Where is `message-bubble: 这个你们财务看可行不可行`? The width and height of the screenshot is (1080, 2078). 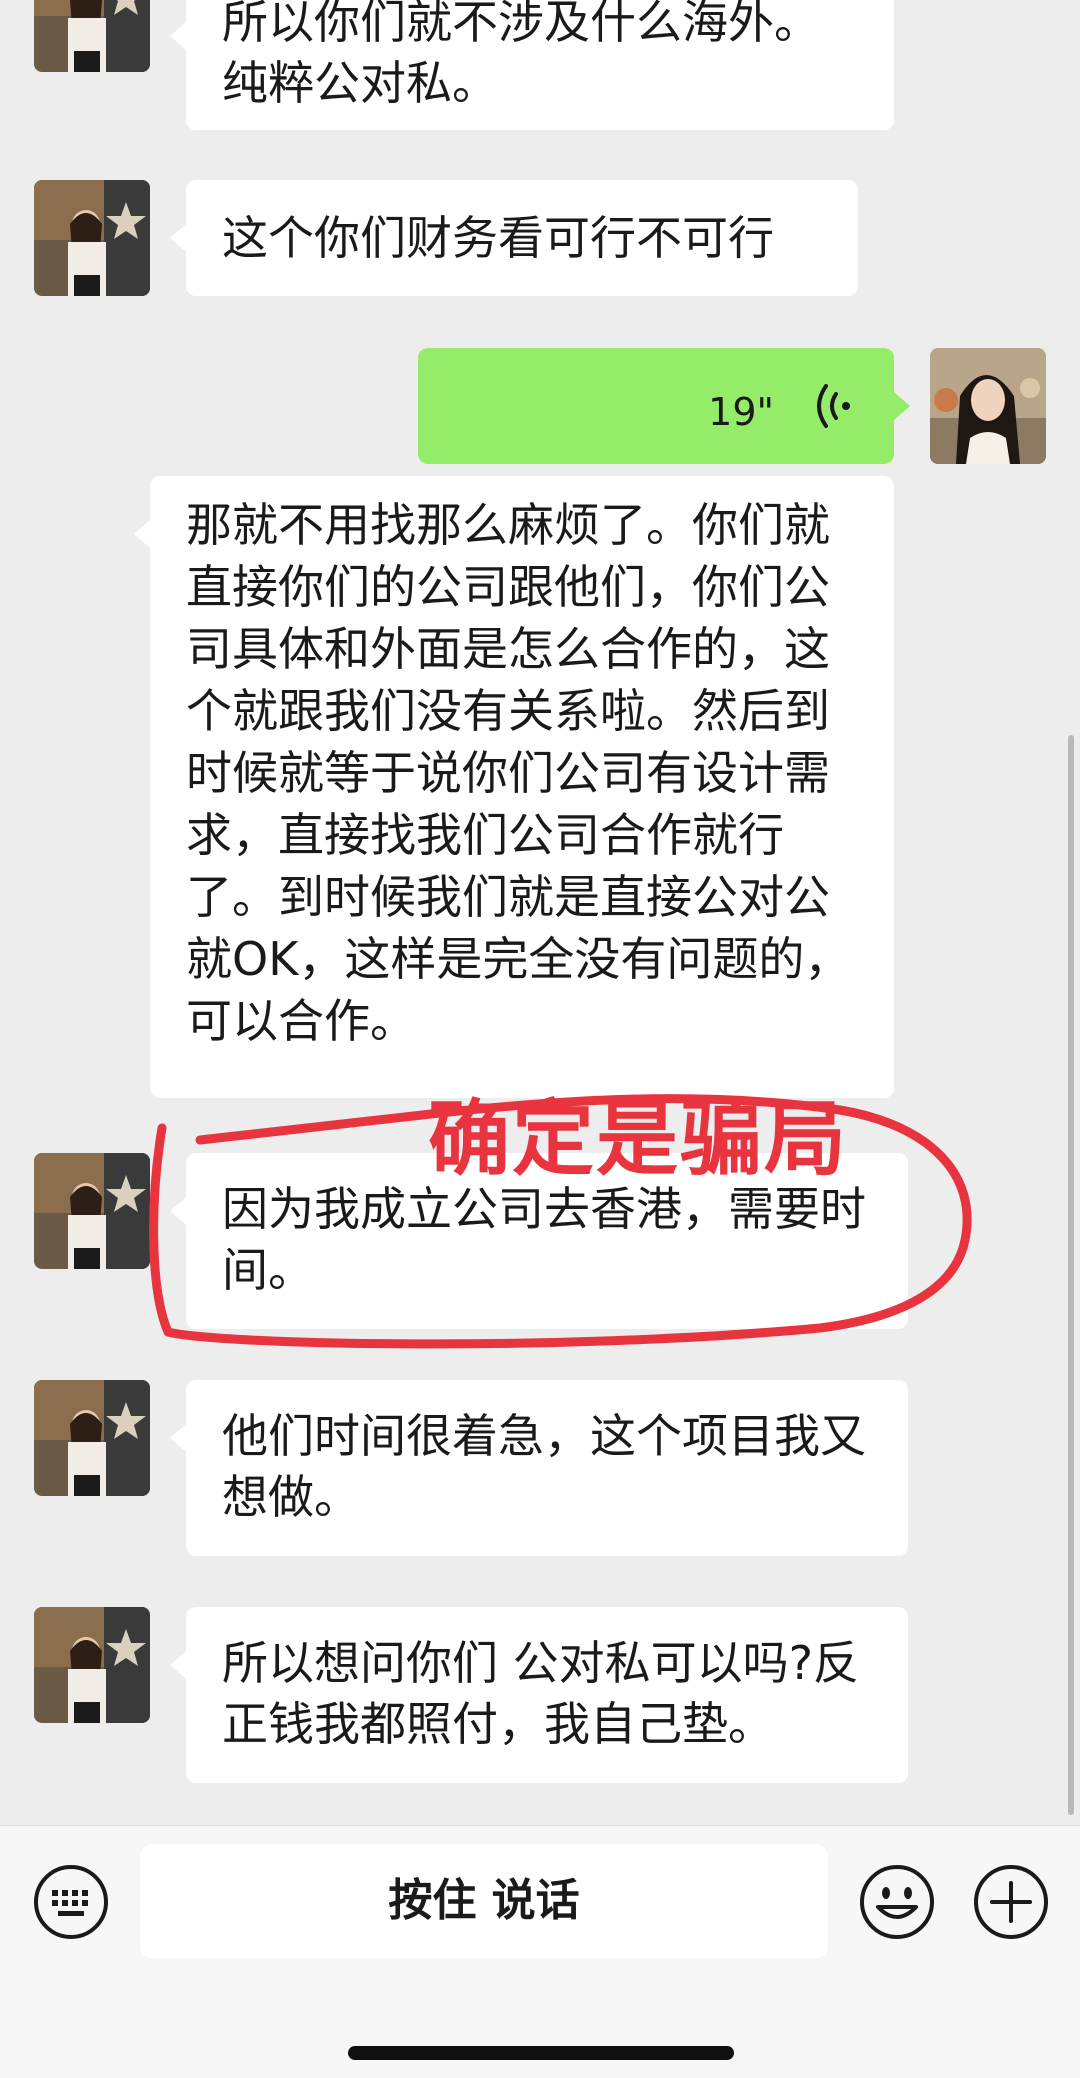
message-bubble: 这个你们财务看可行不可行 is located at coordinates (514, 238).